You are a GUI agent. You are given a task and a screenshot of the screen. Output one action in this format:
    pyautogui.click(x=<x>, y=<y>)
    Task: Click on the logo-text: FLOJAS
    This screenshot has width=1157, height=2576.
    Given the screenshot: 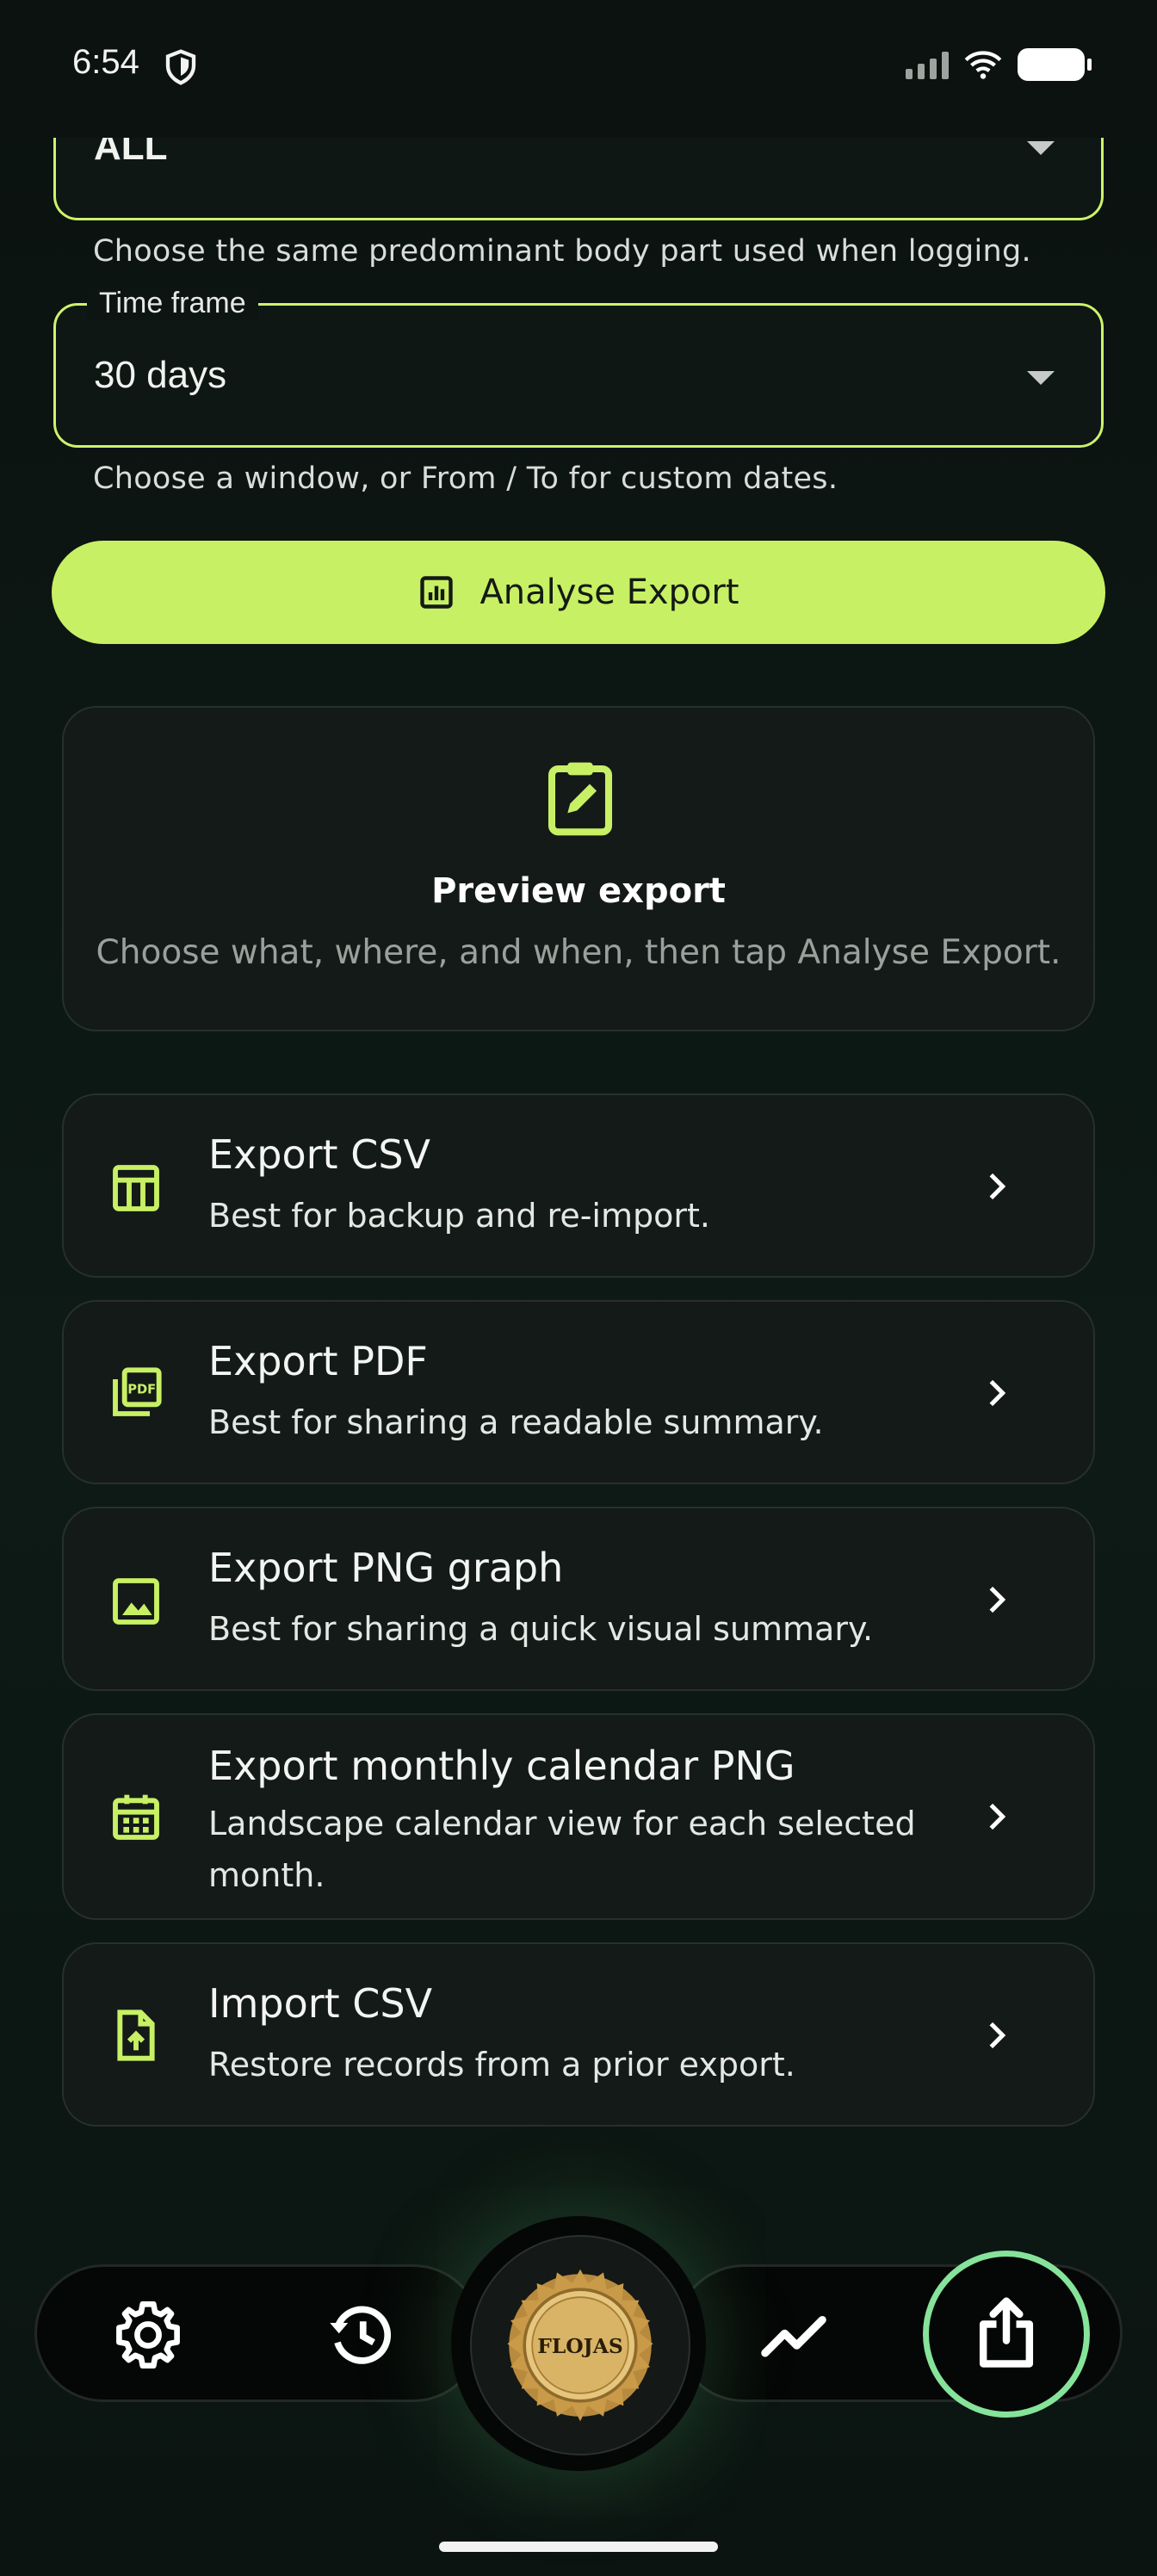 What is the action you would take?
    pyautogui.click(x=580, y=2346)
    